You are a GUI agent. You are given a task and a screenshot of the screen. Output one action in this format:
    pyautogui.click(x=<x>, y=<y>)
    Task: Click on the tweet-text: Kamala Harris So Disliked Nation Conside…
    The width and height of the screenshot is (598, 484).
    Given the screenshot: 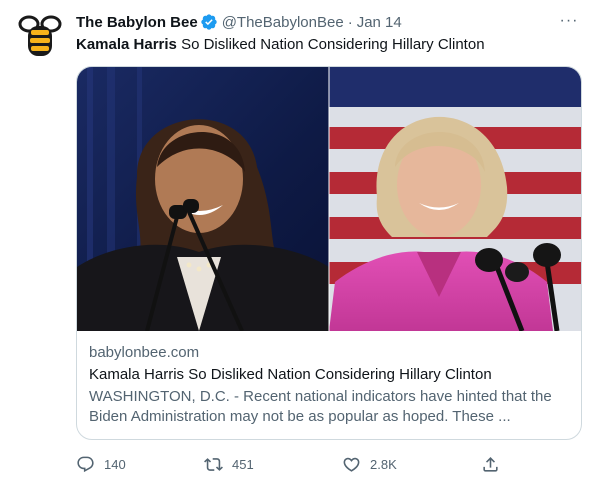 What is the action you would take?
    pyautogui.click(x=329, y=45)
    